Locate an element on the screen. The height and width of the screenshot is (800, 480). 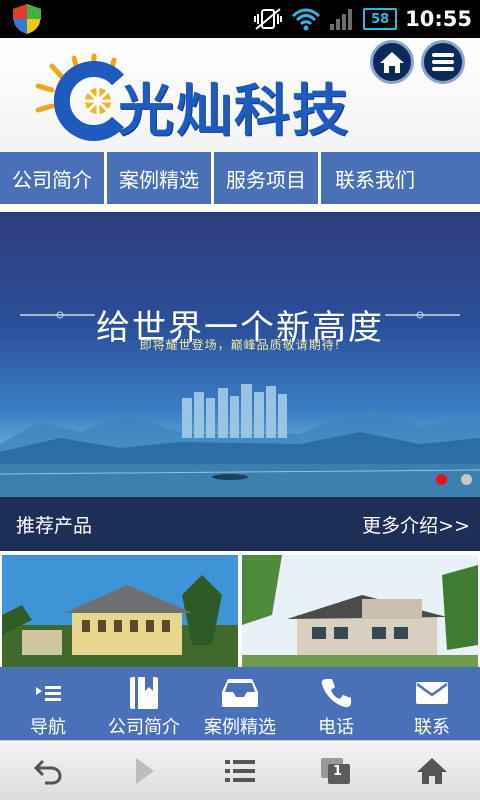
back-arrow-icon is located at coordinates (47, 771).